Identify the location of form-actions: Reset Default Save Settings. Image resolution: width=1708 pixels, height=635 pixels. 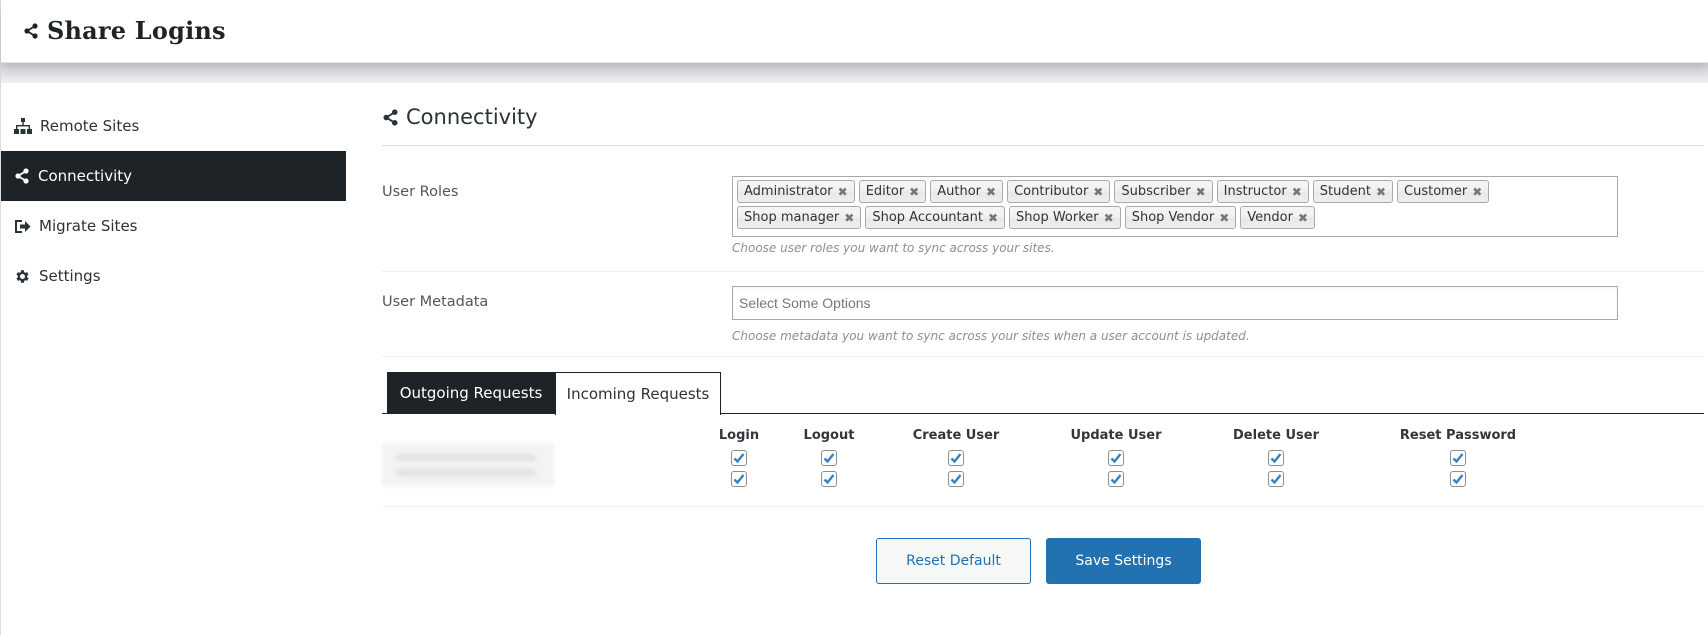
(1038, 561).